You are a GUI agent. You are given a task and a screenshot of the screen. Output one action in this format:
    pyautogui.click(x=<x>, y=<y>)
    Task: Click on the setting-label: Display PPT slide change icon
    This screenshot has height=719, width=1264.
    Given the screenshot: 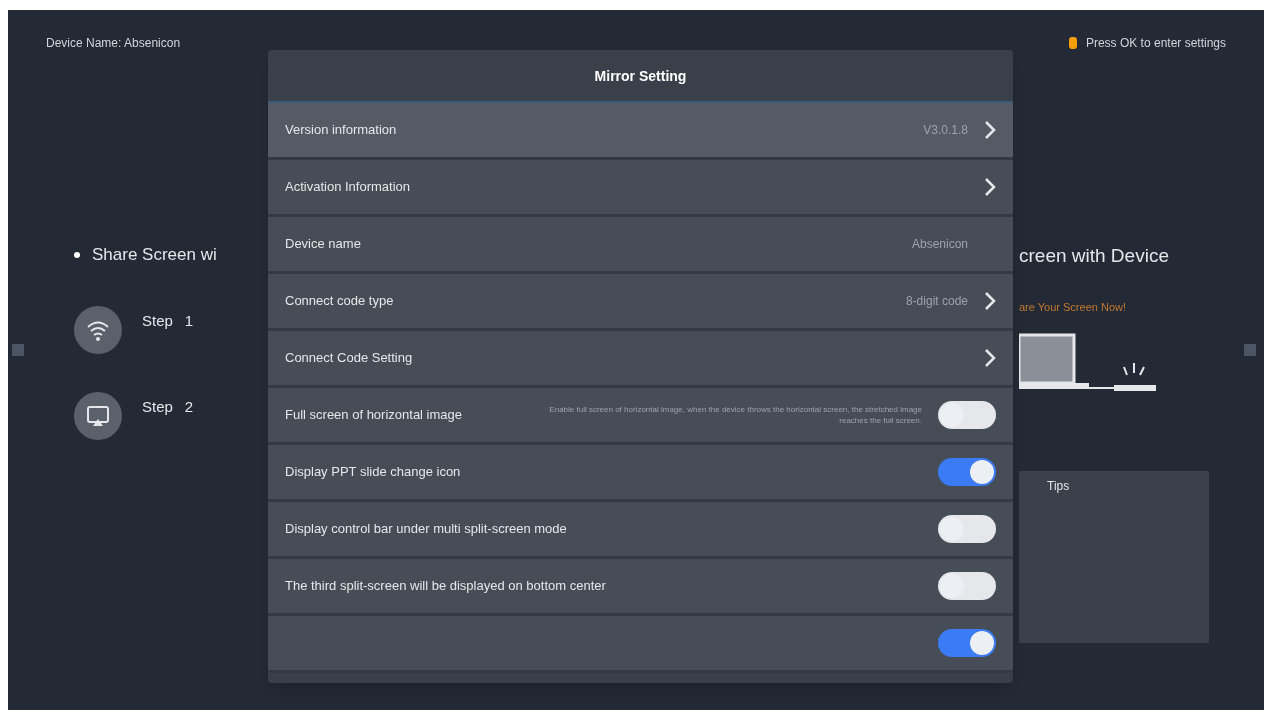 What is the action you would take?
    pyautogui.click(x=373, y=472)
    